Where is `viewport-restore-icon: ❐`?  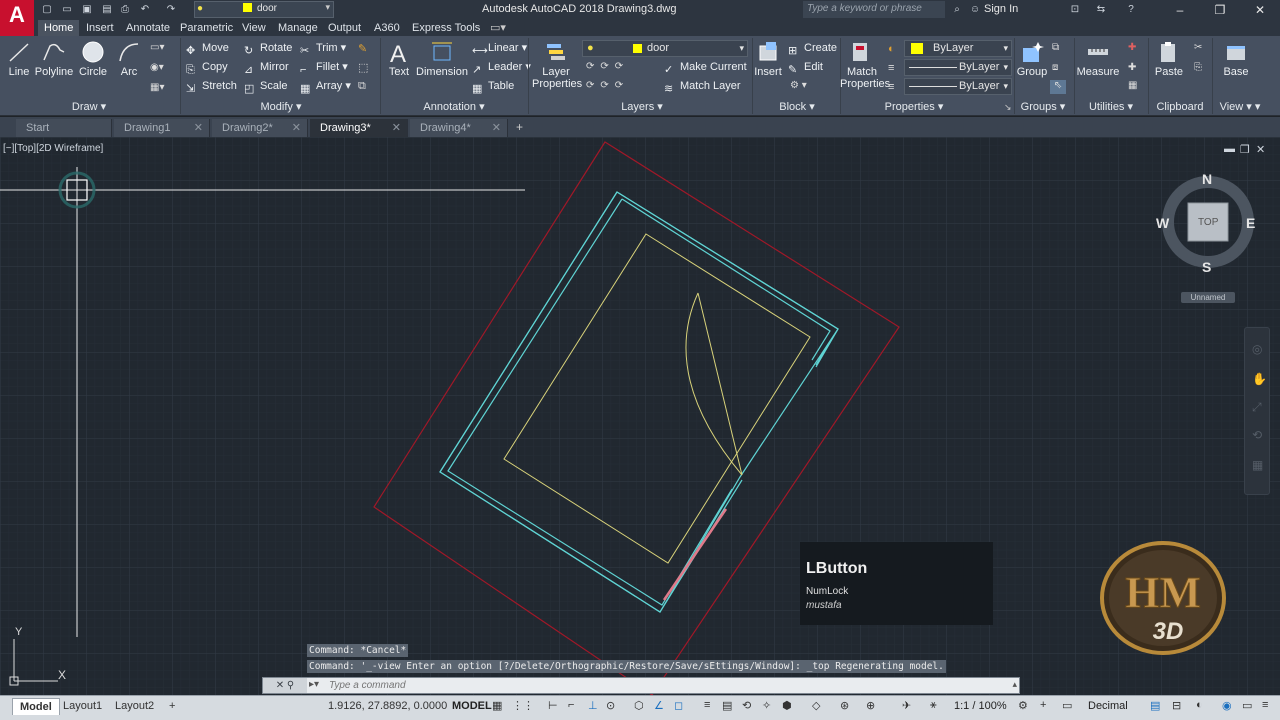 viewport-restore-icon: ❐ is located at coordinates (1245, 149).